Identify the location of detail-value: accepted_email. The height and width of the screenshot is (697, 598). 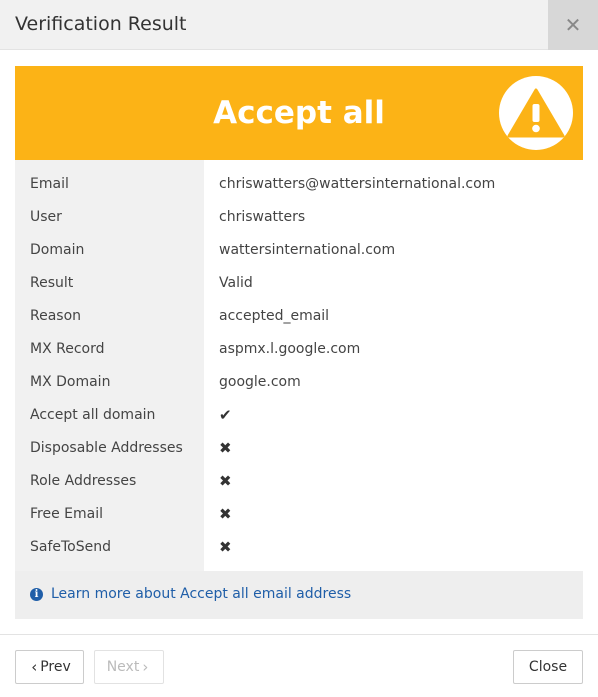
(274, 316).